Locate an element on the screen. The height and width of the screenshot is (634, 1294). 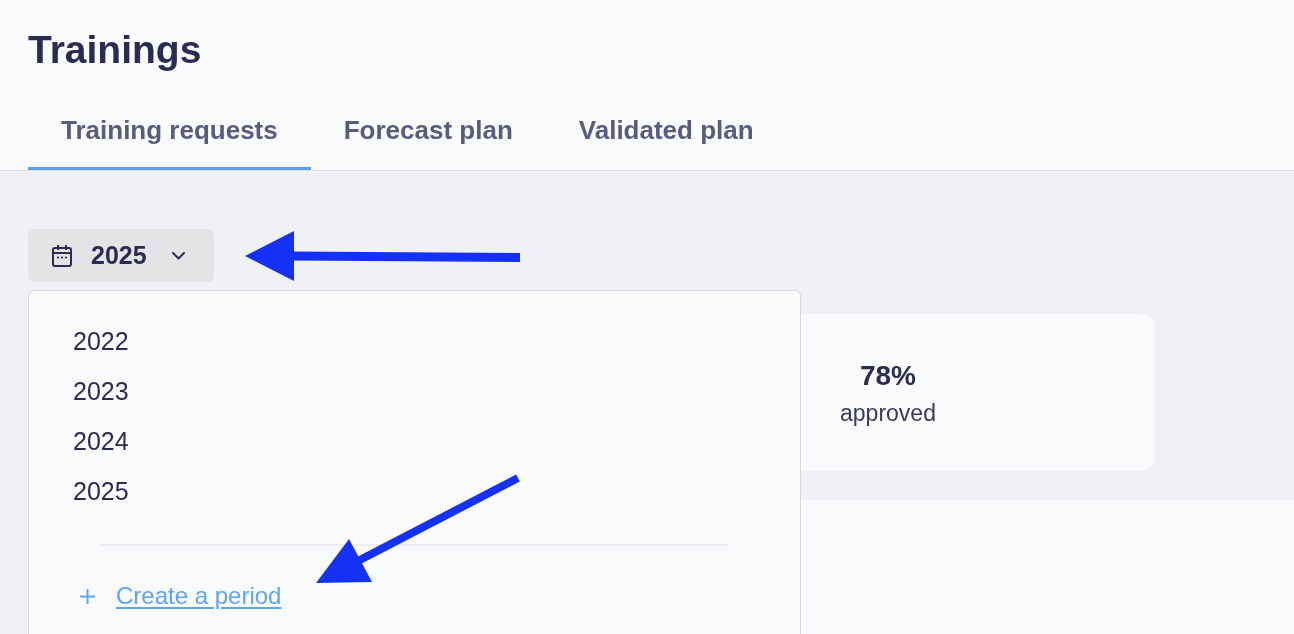
chevron-down-icon is located at coordinates (178, 255).